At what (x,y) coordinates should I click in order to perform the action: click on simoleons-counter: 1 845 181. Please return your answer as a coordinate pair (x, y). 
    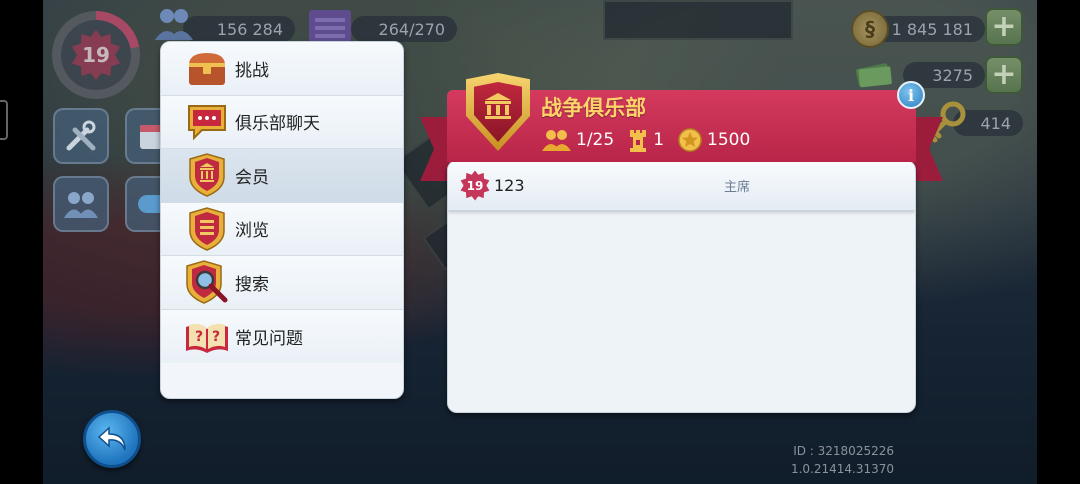
    Looking at the image, I should click on (929, 29).